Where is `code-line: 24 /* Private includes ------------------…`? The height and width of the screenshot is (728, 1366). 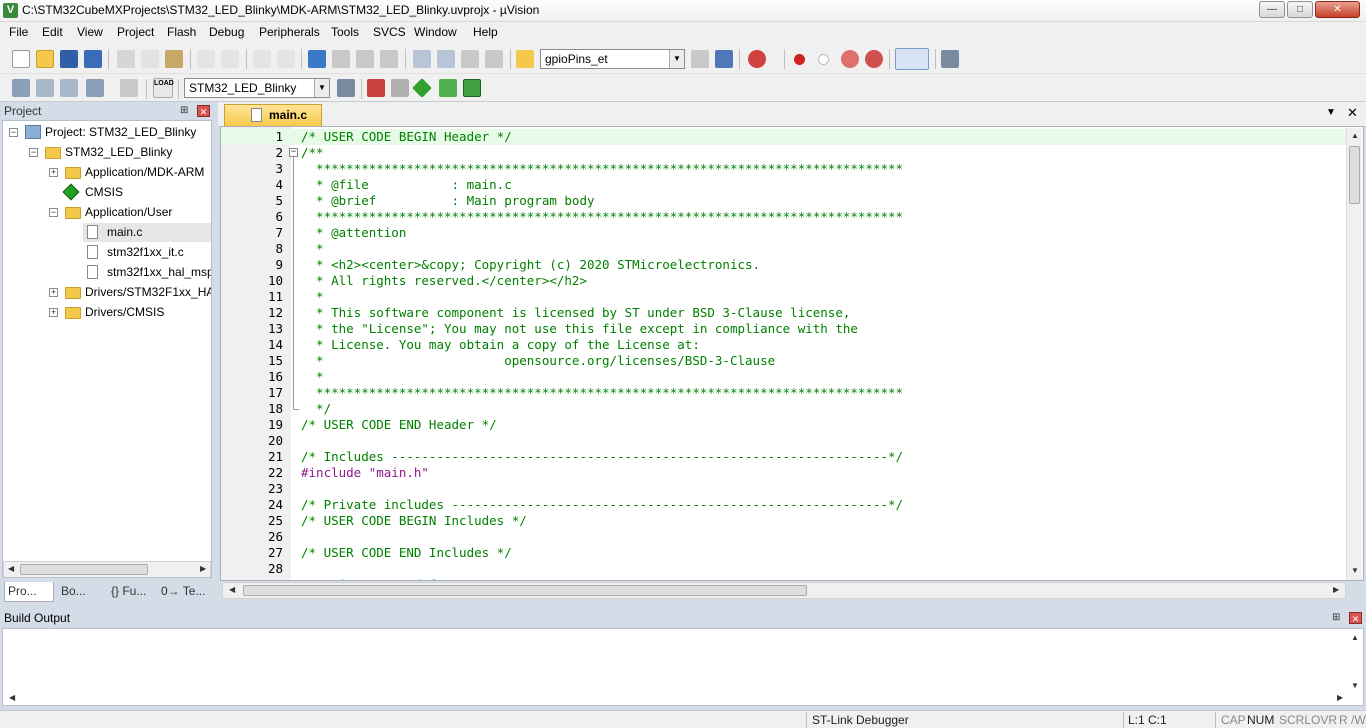
code-line: 24 /* Private includes ------------------… is located at coordinates (784, 505).